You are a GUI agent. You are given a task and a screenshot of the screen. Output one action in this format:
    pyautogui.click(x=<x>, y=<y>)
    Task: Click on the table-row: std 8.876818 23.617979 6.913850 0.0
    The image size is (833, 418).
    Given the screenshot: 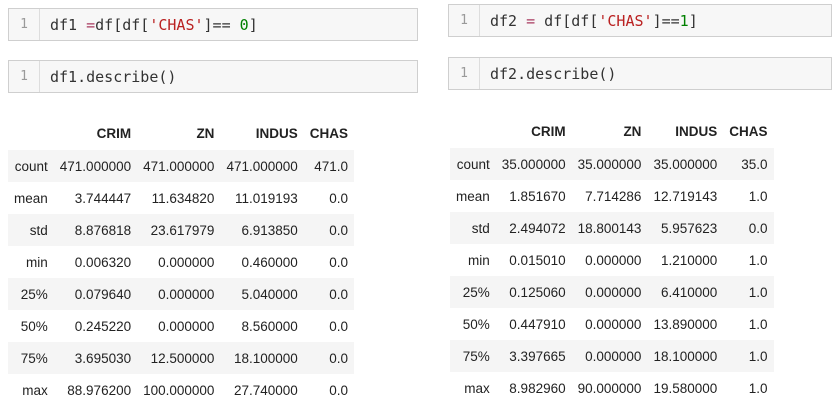 What is the action you would take?
    pyautogui.click(x=181, y=230)
    